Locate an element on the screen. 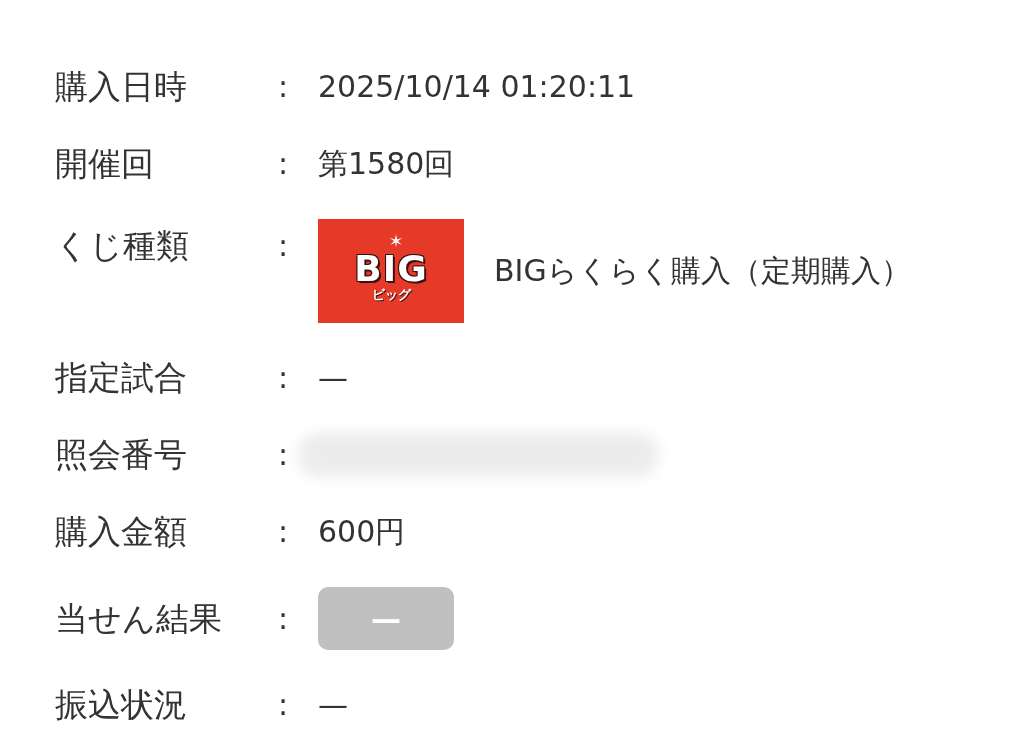 The width and height of the screenshot is (1024, 743). field-label: 購入日時 is located at coordinates (121, 87).